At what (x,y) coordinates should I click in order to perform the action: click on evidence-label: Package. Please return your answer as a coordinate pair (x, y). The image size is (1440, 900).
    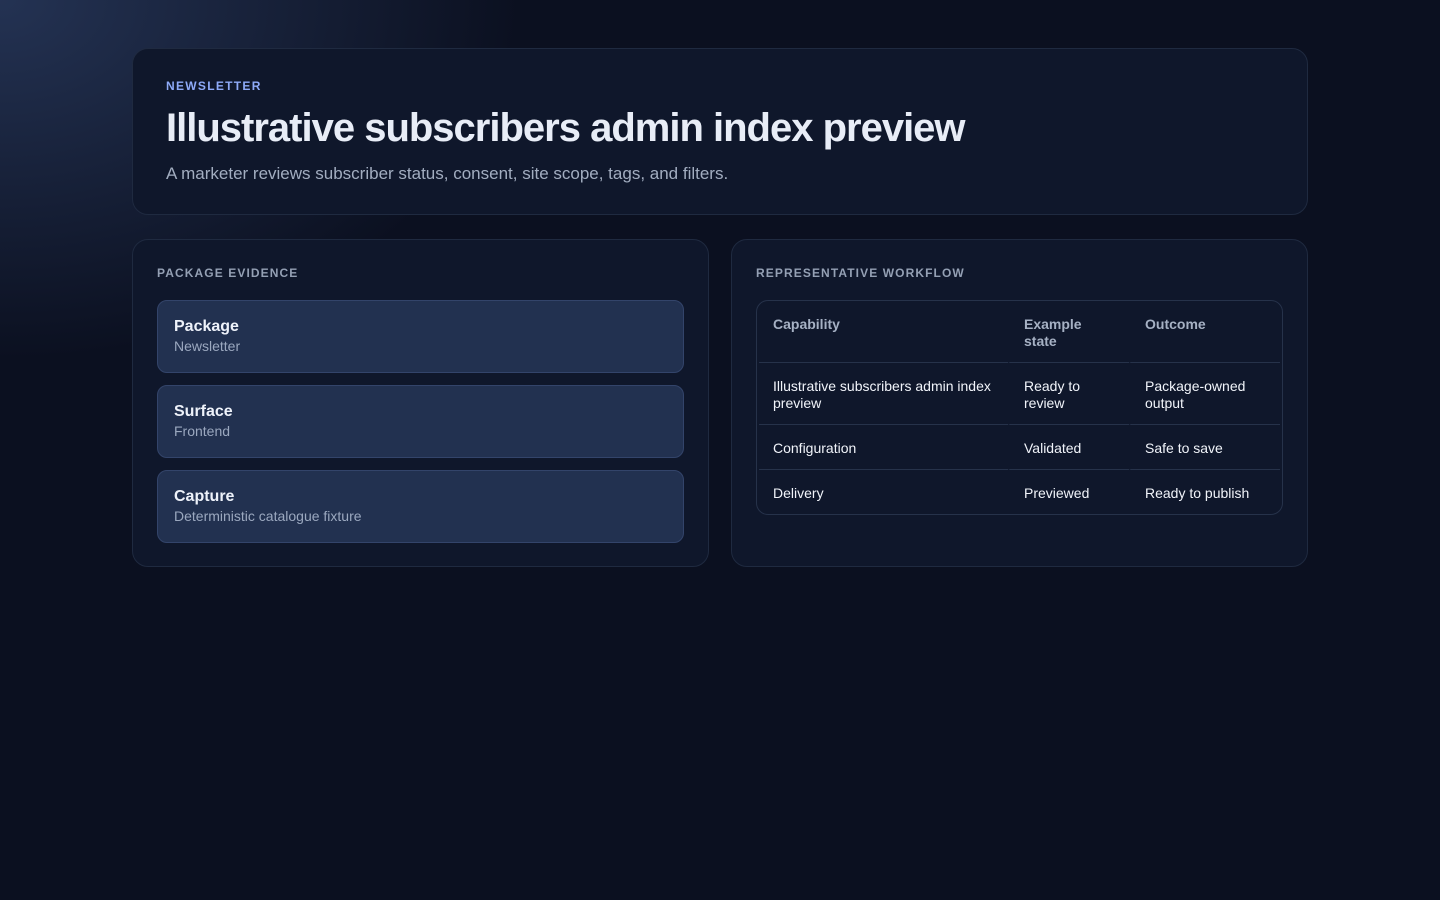
    Looking at the image, I should click on (206, 326).